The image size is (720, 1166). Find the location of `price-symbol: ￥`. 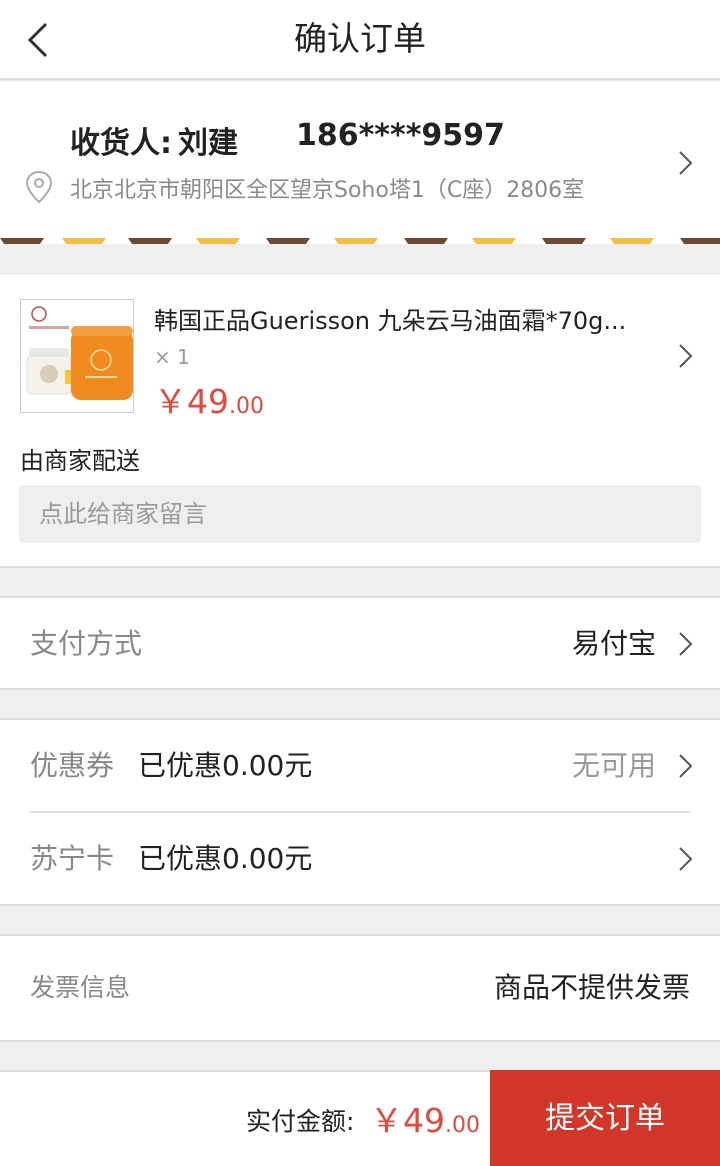

price-symbol: ￥ is located at coordinates (170, 401).